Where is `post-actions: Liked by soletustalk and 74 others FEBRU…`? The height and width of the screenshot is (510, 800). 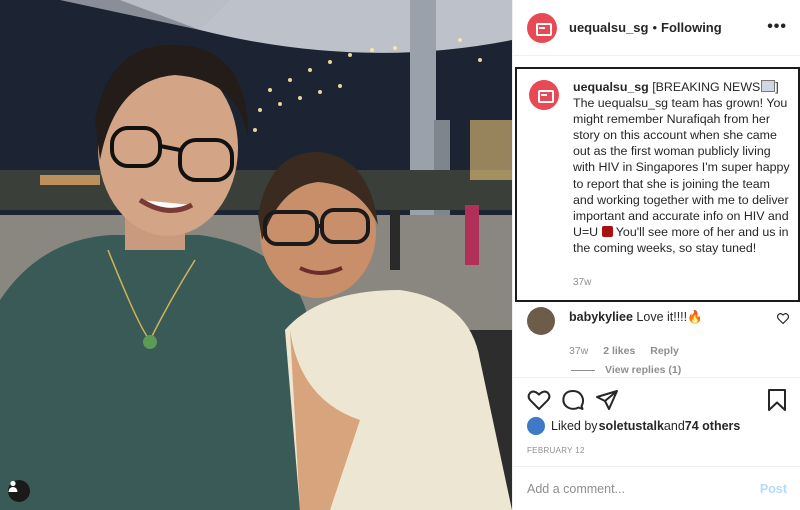 post-actions: Liked by soletustalk and 74 others FEBRU… is located at coordinates (656, 443).